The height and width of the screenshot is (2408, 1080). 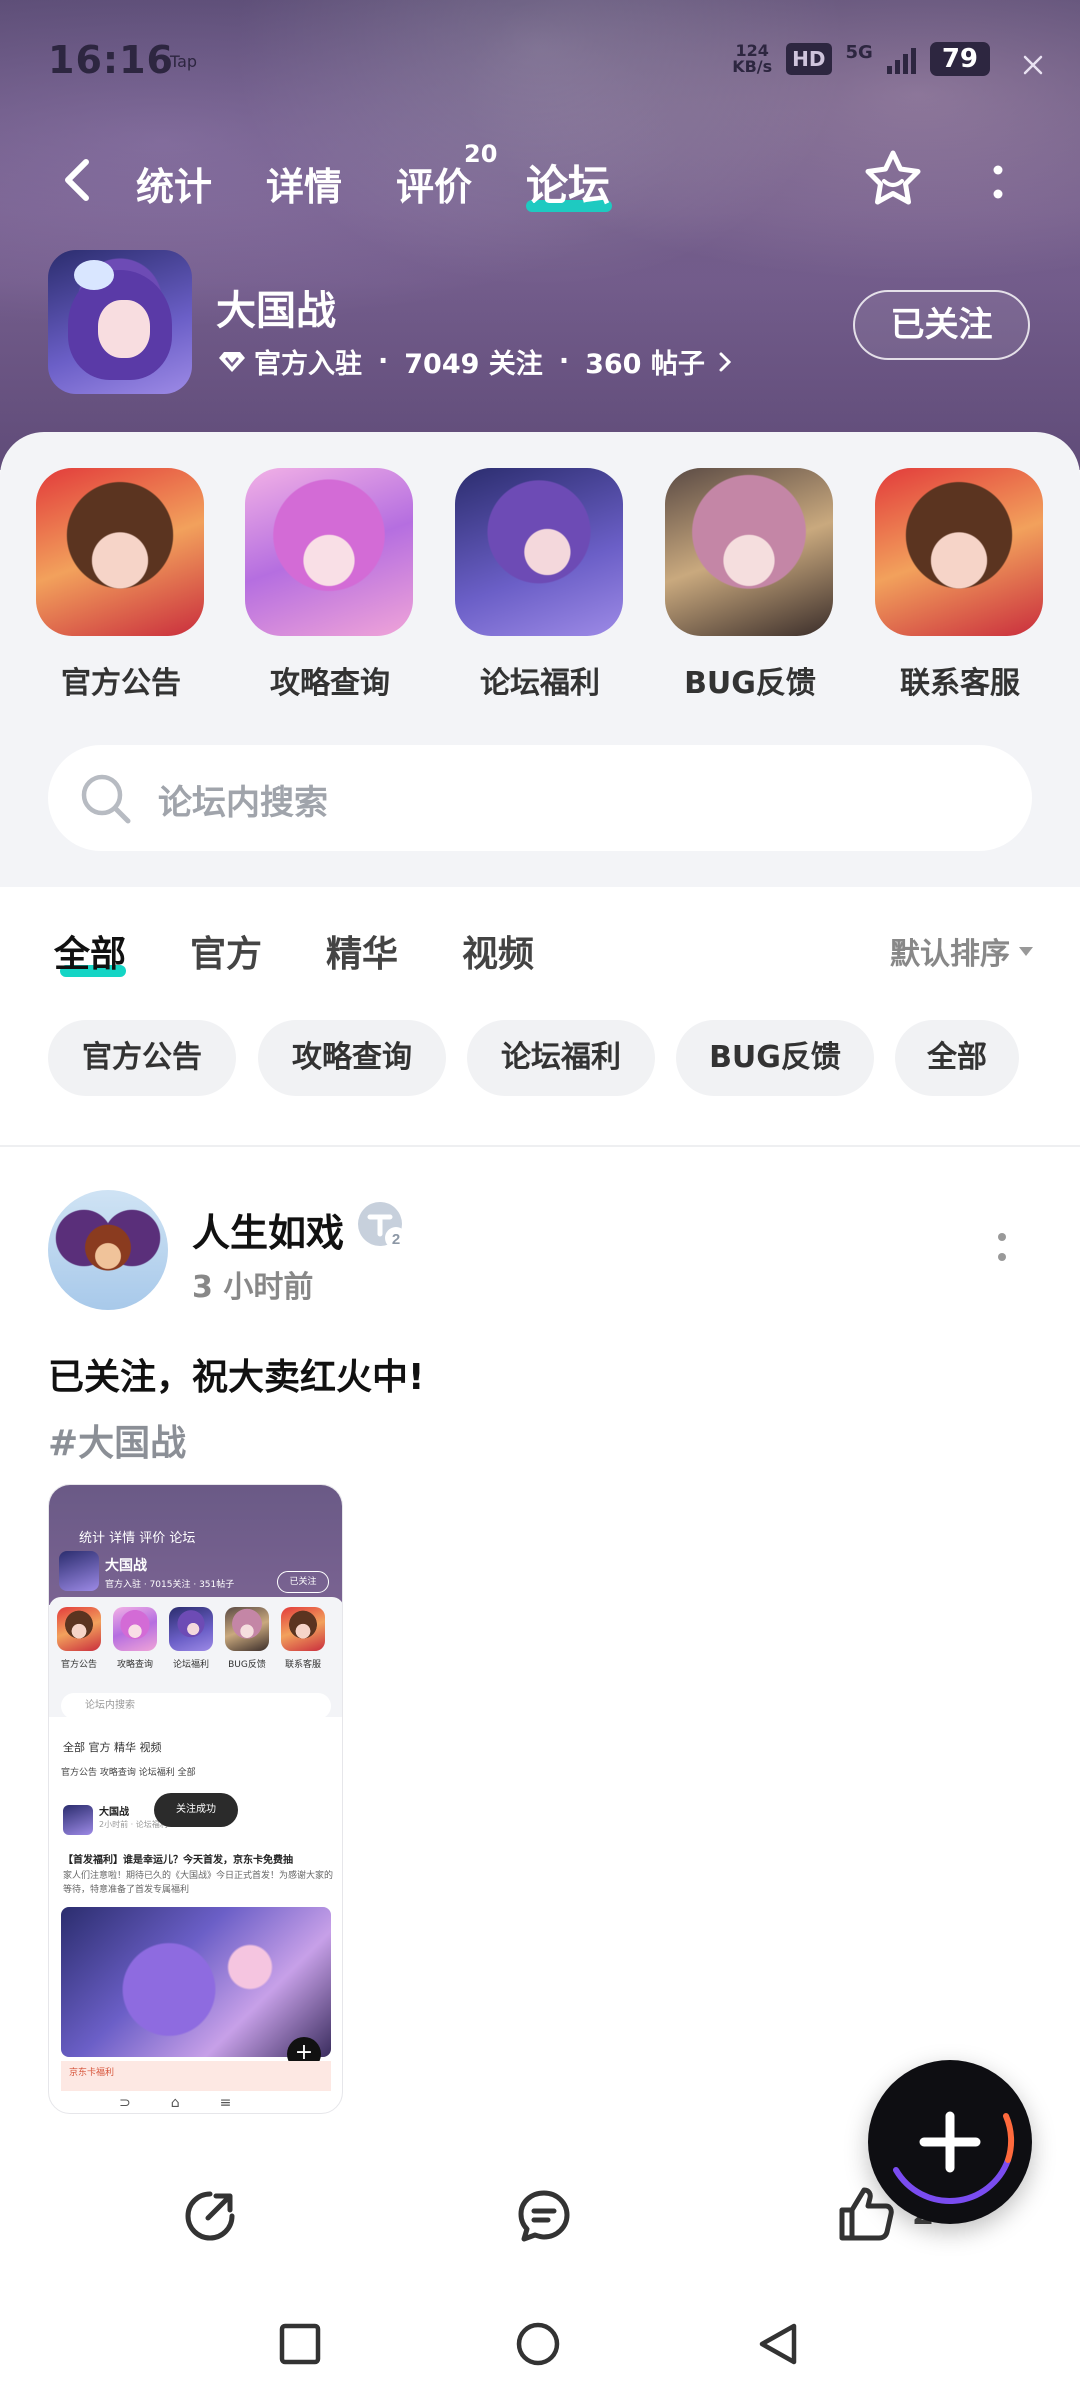 I want to click on image-avatar, so click(x=79, y=1571).